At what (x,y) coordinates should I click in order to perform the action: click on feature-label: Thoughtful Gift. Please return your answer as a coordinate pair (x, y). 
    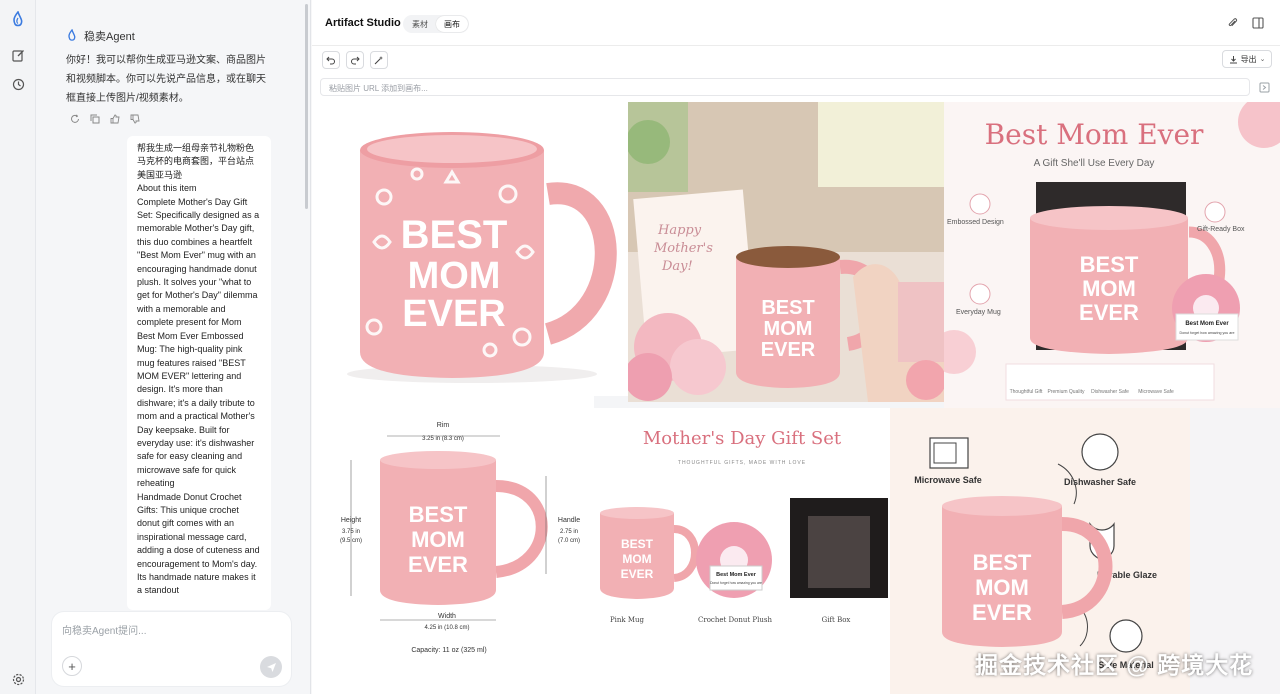
    Looking at the image, I should click on (1026, 392).